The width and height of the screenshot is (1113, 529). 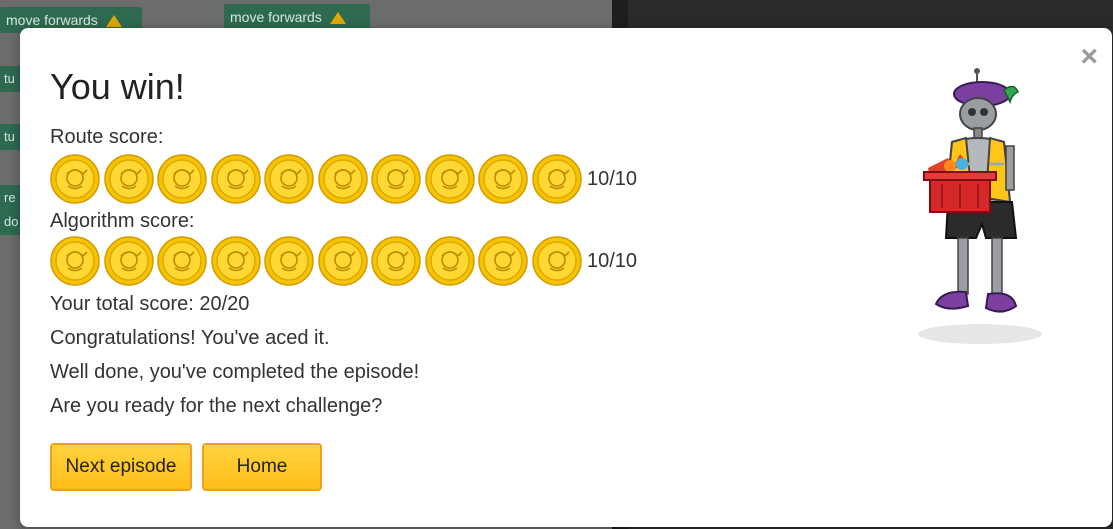 I want to click on algorithm-score-label: Algorithm score:, so click(x=122, y=221).